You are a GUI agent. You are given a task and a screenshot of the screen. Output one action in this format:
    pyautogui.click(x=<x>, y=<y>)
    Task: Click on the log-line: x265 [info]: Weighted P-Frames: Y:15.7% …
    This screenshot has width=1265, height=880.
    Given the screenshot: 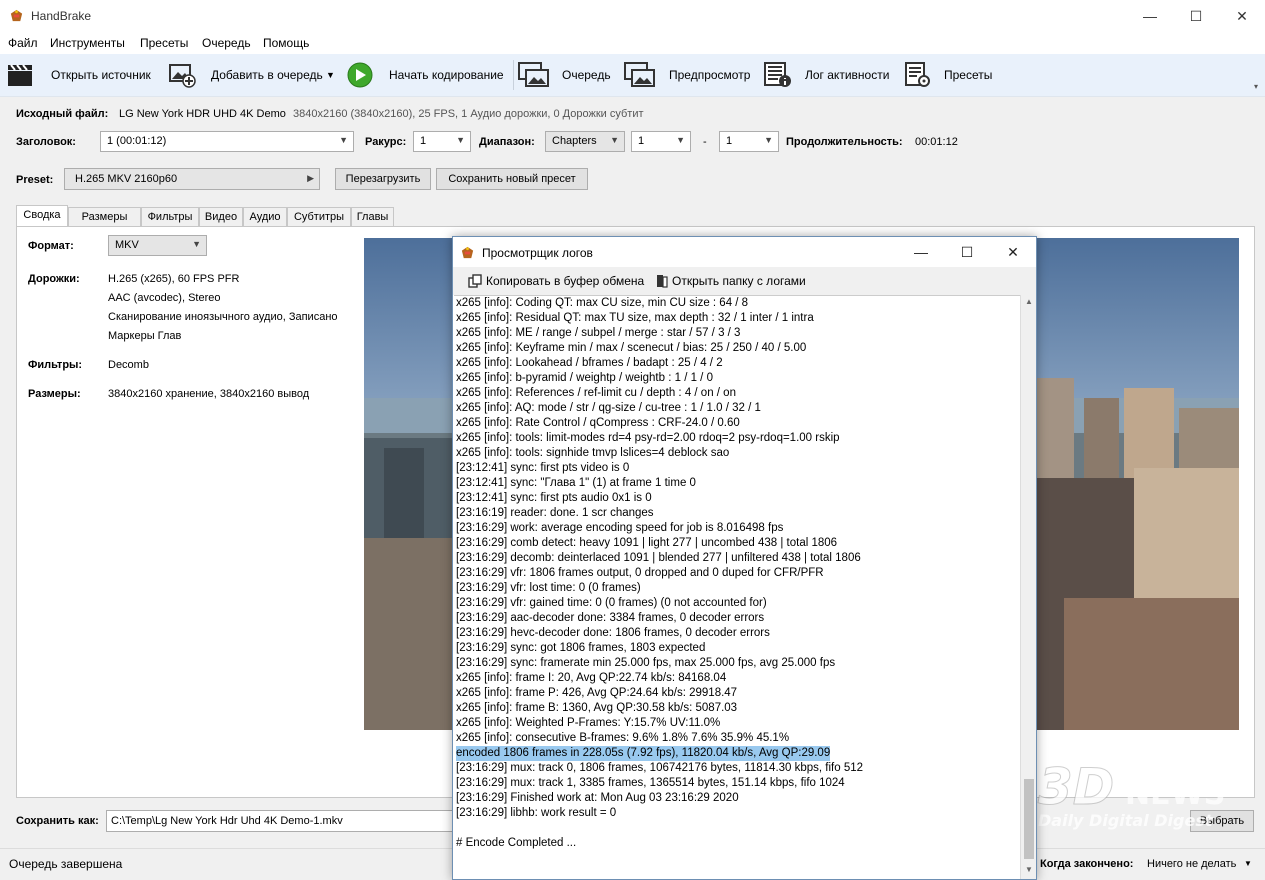 What is the action you would take?
    pyautogui.click(x=588, y=723)
    